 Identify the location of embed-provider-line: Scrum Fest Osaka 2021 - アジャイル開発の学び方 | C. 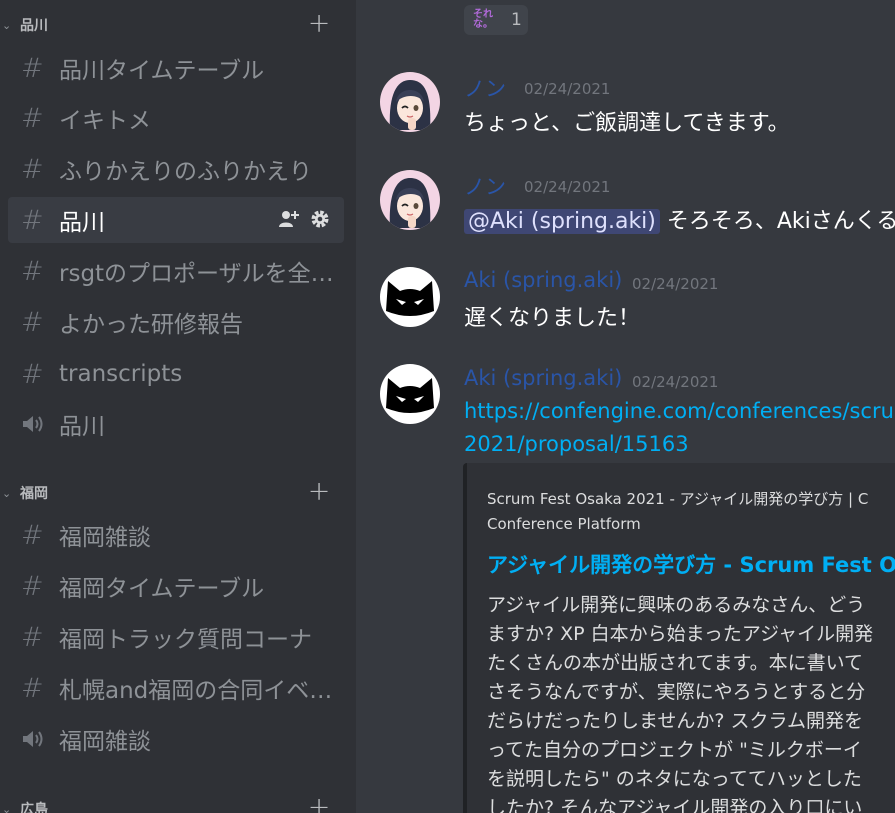
(678, 499).